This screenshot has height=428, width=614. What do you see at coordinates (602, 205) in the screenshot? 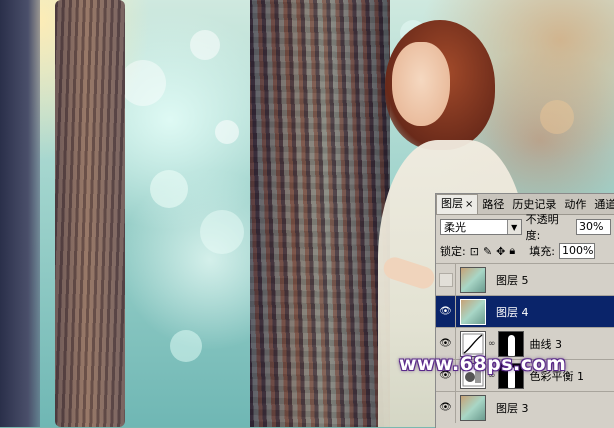
I see `tab-channels: 通道` at bounding box center [602, 205].